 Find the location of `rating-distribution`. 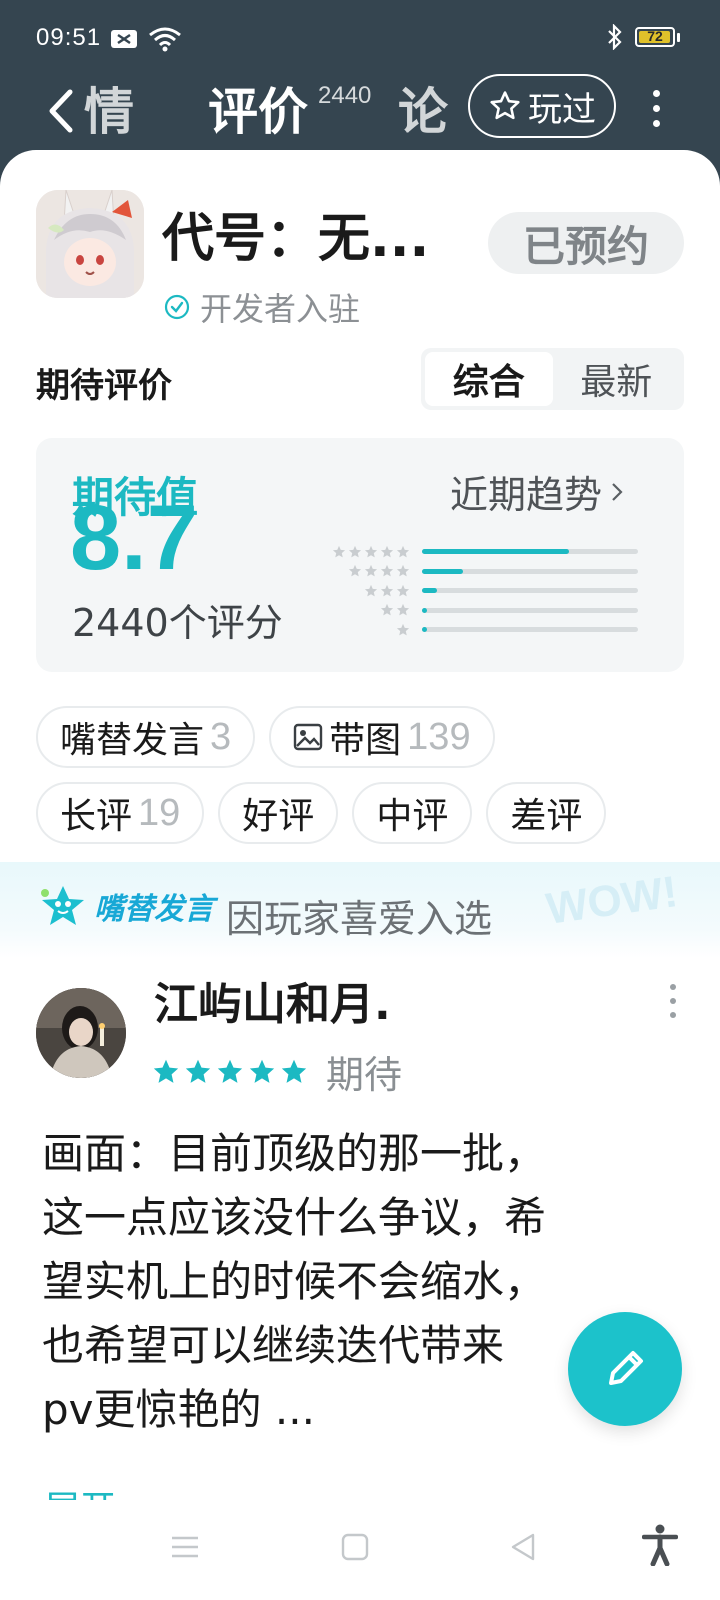

rating-distribution is located at coordinates (494, 591).